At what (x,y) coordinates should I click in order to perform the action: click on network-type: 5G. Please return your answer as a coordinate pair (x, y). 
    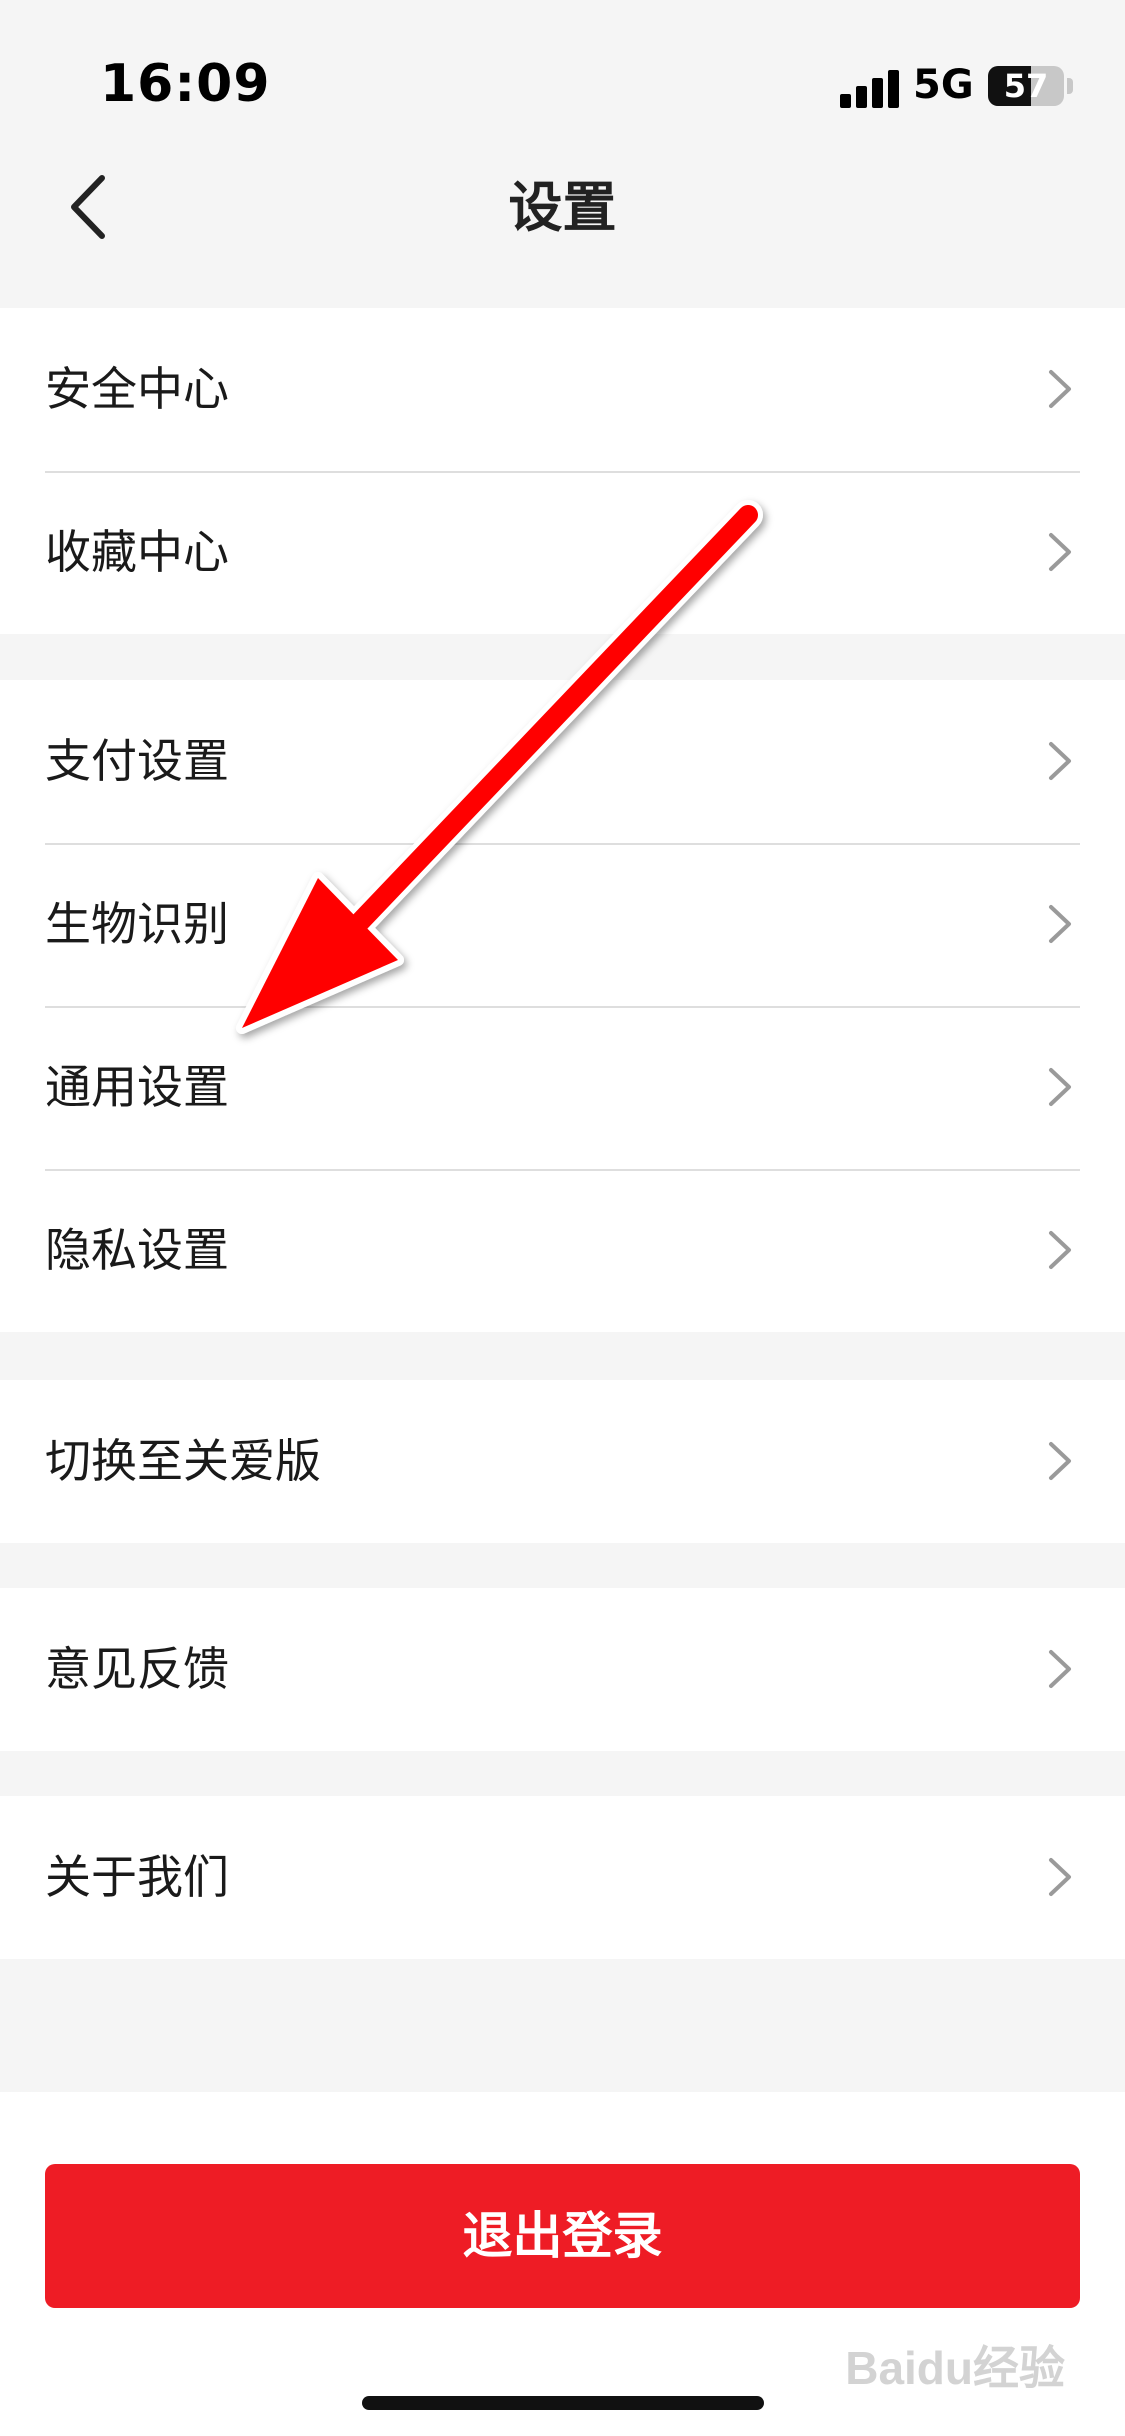
    Looking at the image, I should click on (943, 85).